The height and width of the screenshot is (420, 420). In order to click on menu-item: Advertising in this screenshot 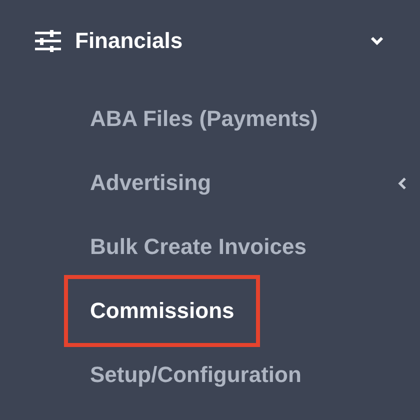, I will do `click(244, 183)`.